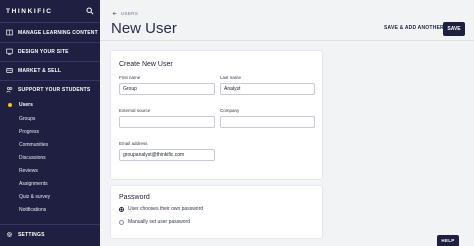 This screenshot has height=246, width=474. I want to click on sidebar-section-label: SUPPORT YOUR STUDENTS, so click(54, 89).